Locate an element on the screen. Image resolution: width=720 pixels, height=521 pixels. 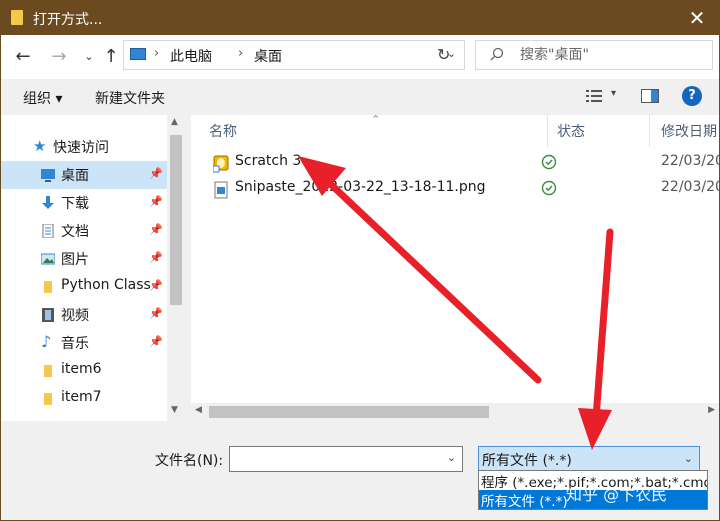
document-icon is located at coordinates (48, 231).